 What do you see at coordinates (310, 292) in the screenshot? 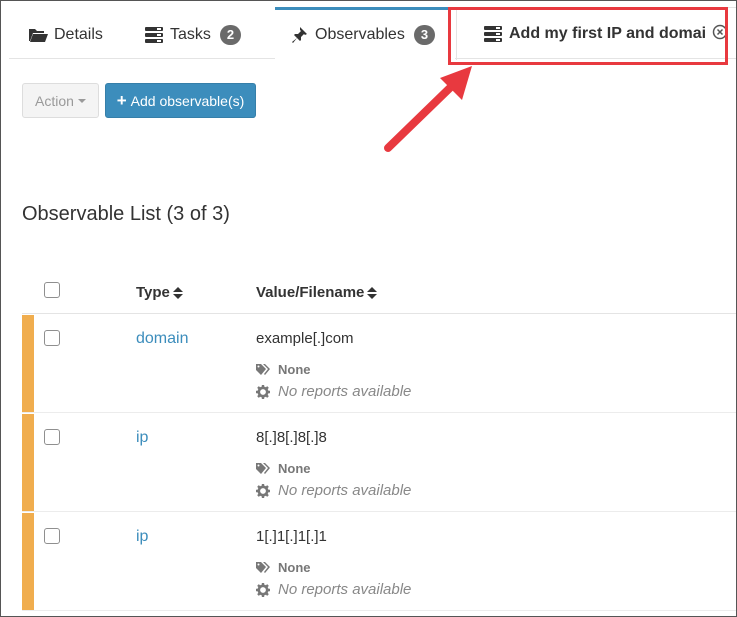
I see `value-header-label: Value/Filename` at bounding box center [310, 292].